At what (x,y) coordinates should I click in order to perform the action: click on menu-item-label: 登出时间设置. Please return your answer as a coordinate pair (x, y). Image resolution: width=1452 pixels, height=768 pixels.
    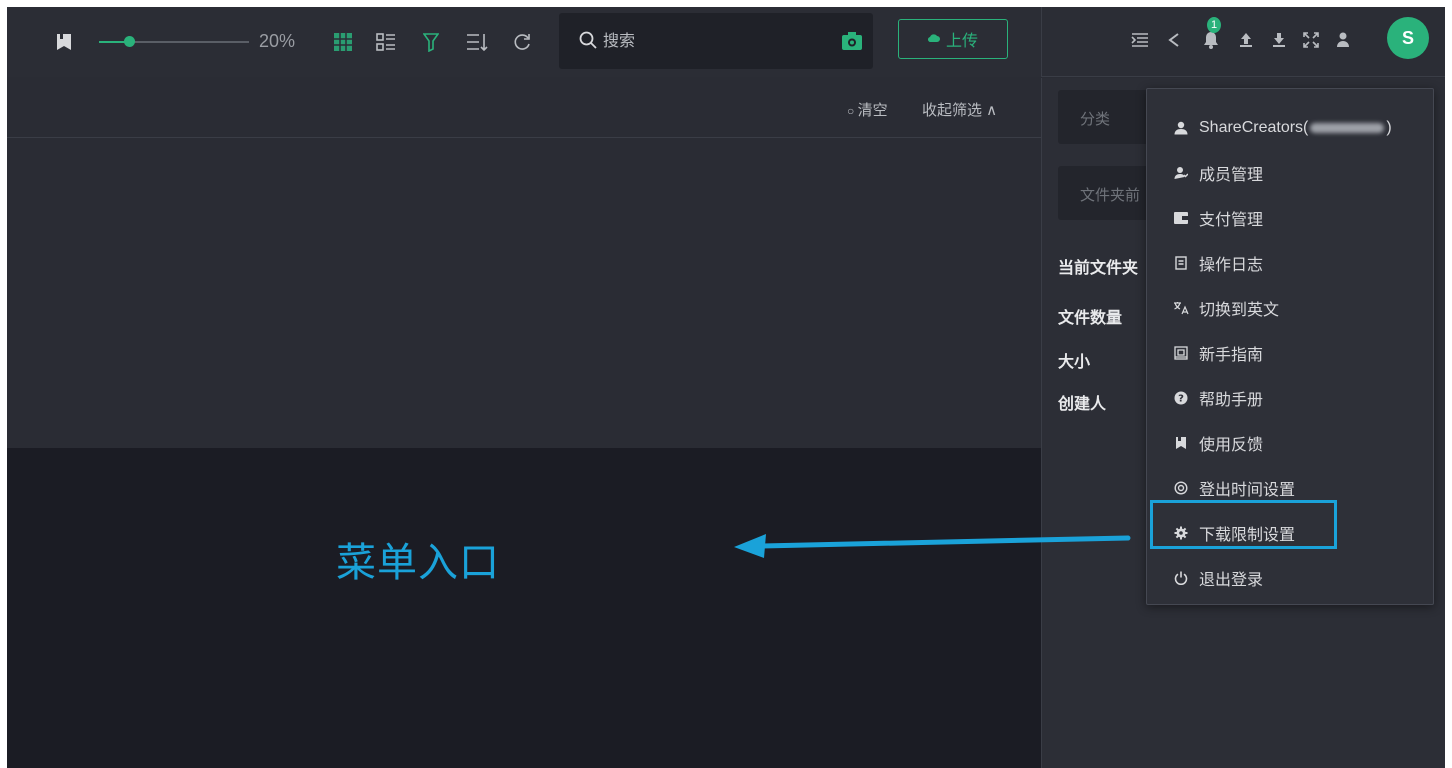
    Looking at the image, I should click on (1247, 490).